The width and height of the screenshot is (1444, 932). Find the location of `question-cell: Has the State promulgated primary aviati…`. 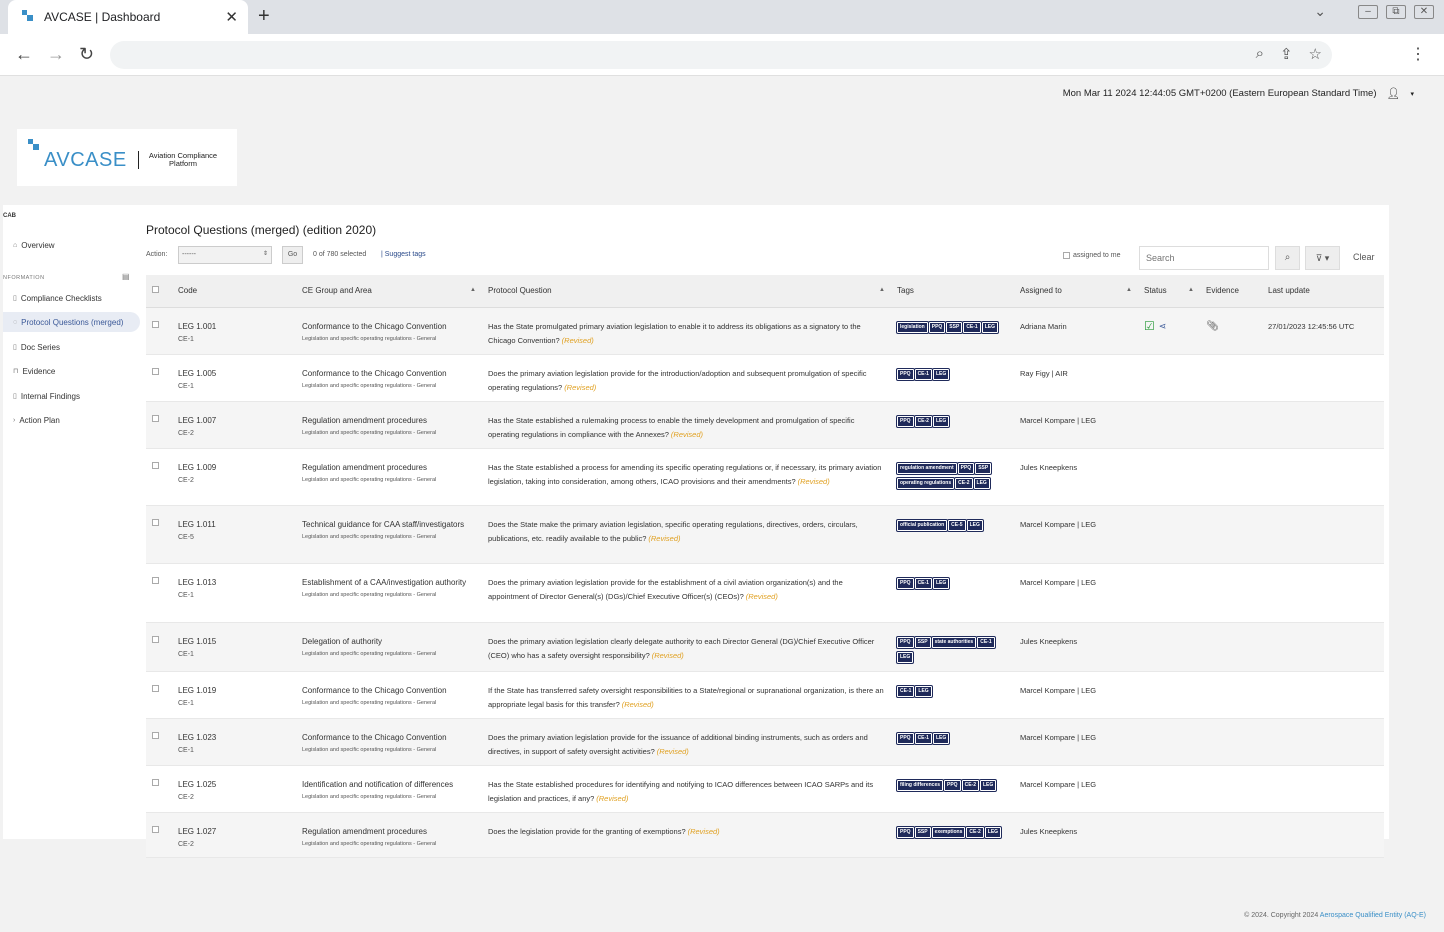

question-cell: Has the State promulgated primary aviati… is located at coordinates (686, 331).